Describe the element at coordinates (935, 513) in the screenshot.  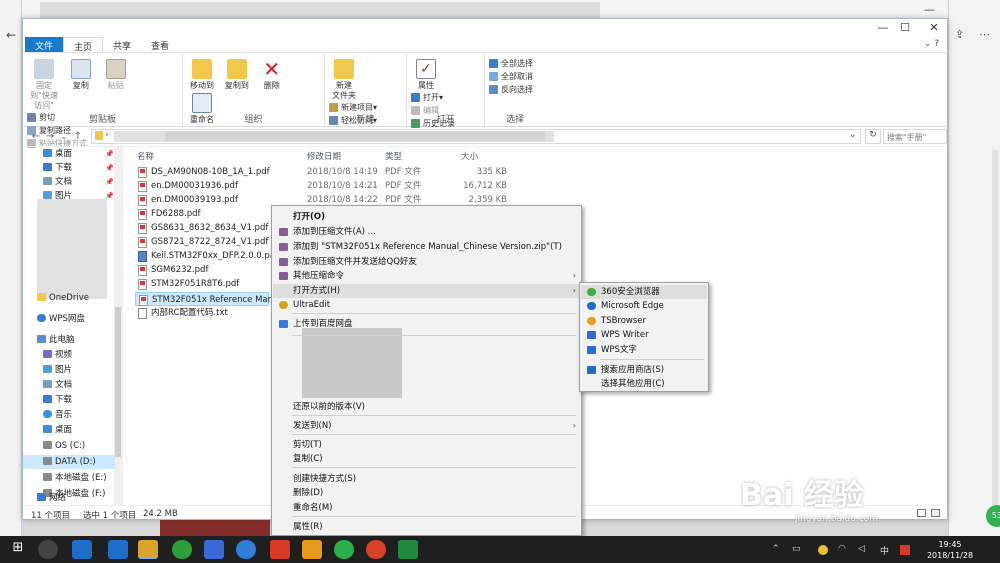
I see `large-icons-view-icon` at that location.